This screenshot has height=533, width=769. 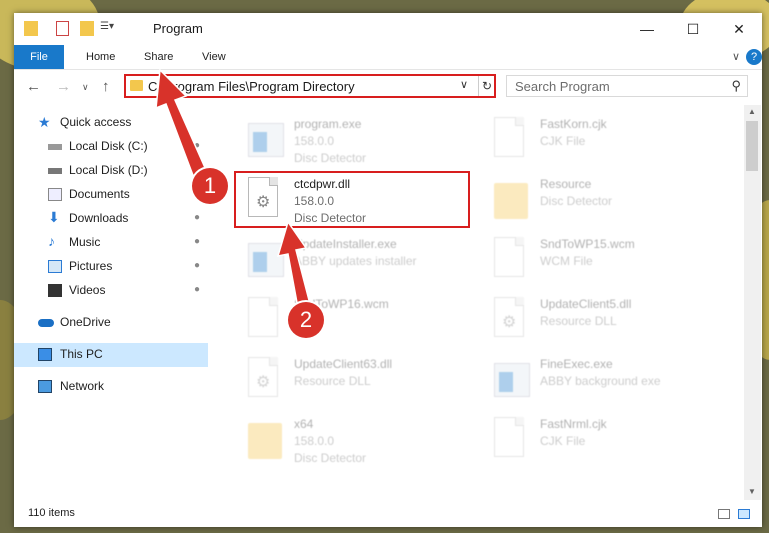 I want to click on sidebar-item-music: ♪ Music ●, so click(x=111, y=243).